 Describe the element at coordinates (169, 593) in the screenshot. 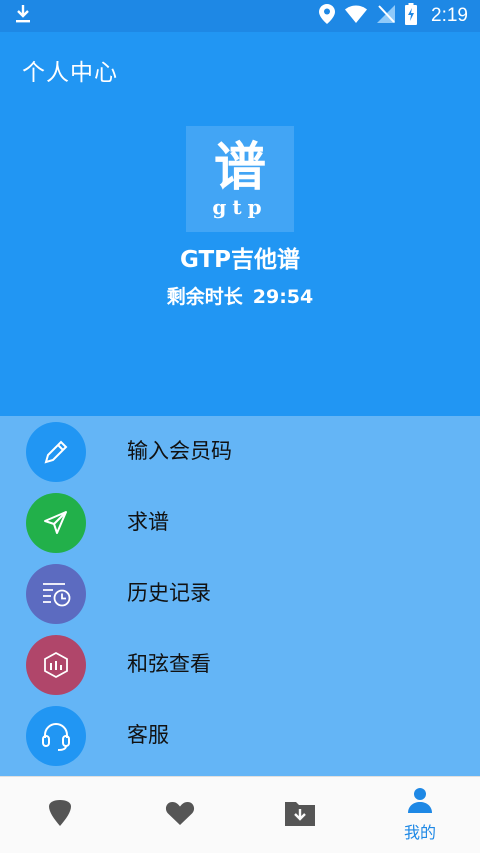

I see `menu-item-label: 历史记录` at that location.